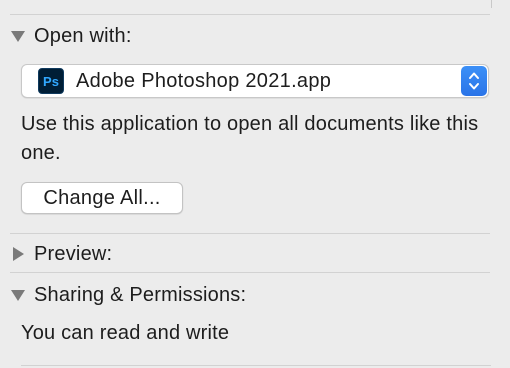 Image resolution: width=510 pixels, height=368 pixels. Describe the element at coordinates (140, 294) in the screenshot. I see `sharing-title: Sharing & Permissions:` at that location.